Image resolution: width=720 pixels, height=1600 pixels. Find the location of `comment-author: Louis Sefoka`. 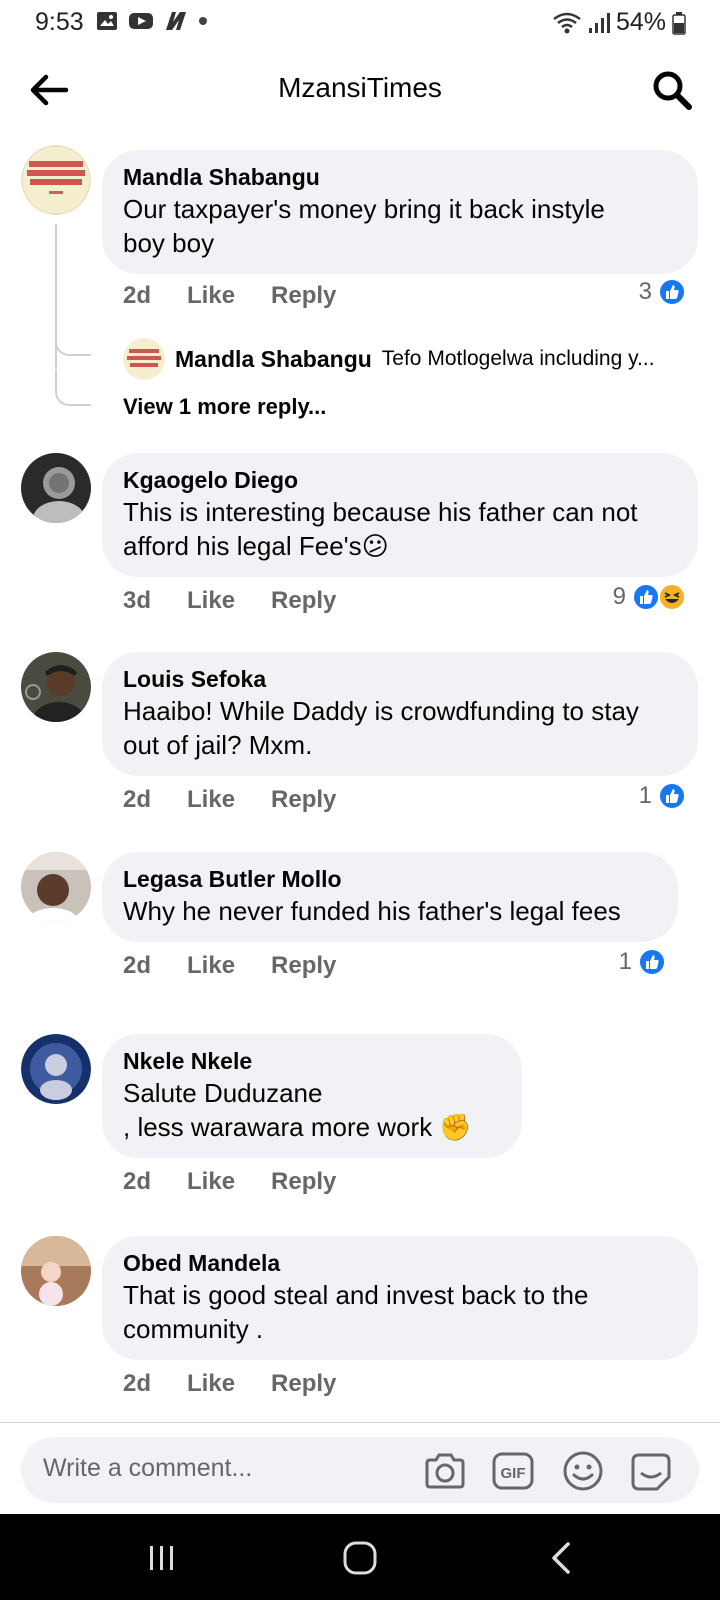

comment-author: Louis Sefoka is located at coordinates (400, 679).